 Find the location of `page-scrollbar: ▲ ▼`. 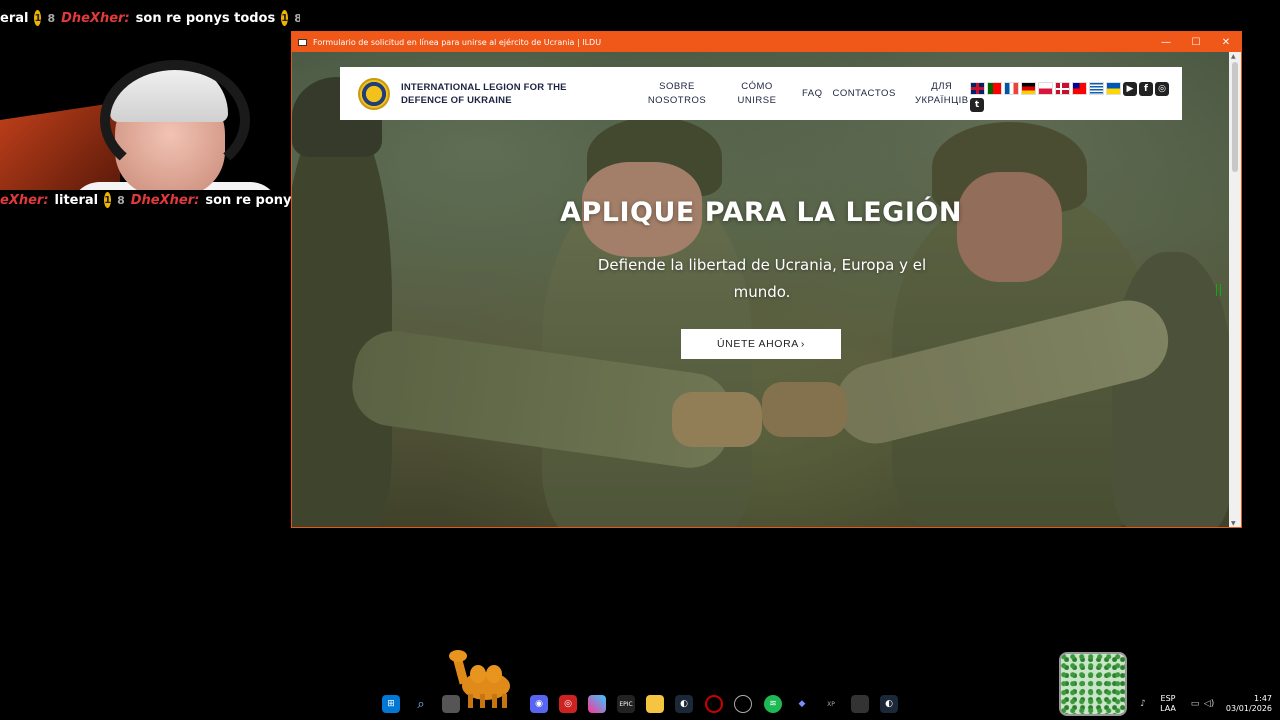

page-scrollbar: ▲ ▼ is located at coordinates (1235, 289).